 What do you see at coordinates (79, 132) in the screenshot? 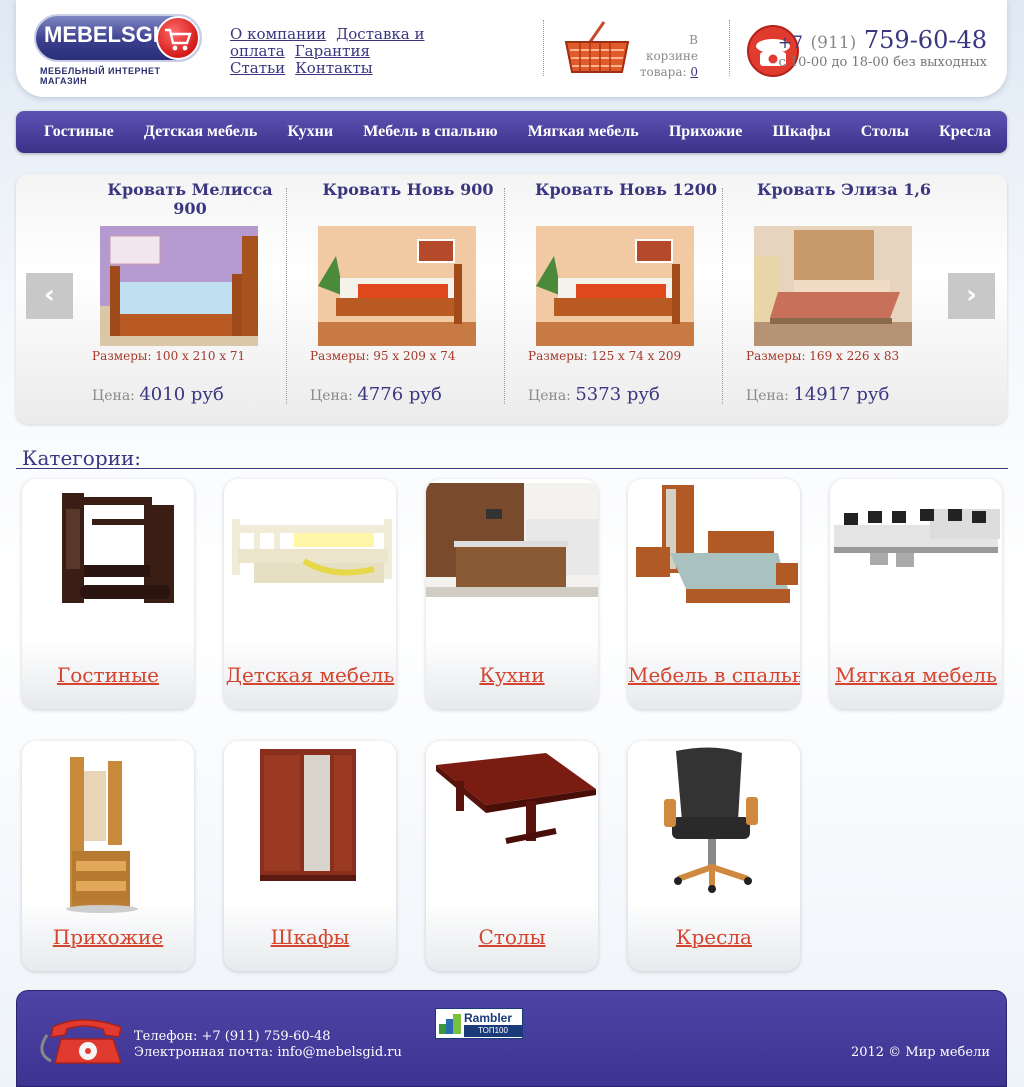
I see `nav-living-rooms: Гостиные` at bounding box center [79, 132].